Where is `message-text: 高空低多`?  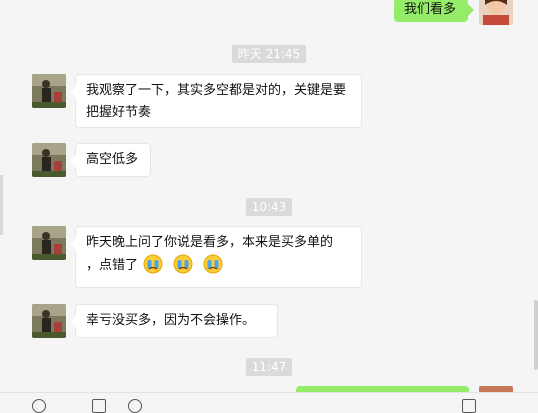
message-text: 高空低多 is located at coordinates (112, 159).